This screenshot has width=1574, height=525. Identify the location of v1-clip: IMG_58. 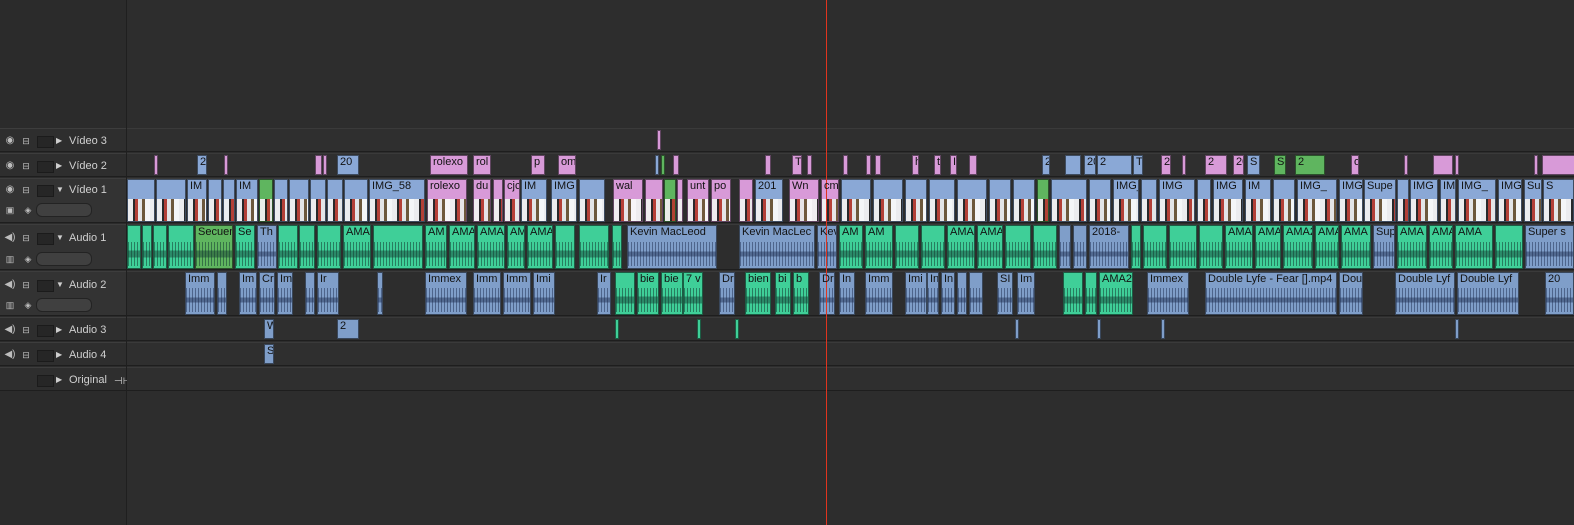
(397, 200).